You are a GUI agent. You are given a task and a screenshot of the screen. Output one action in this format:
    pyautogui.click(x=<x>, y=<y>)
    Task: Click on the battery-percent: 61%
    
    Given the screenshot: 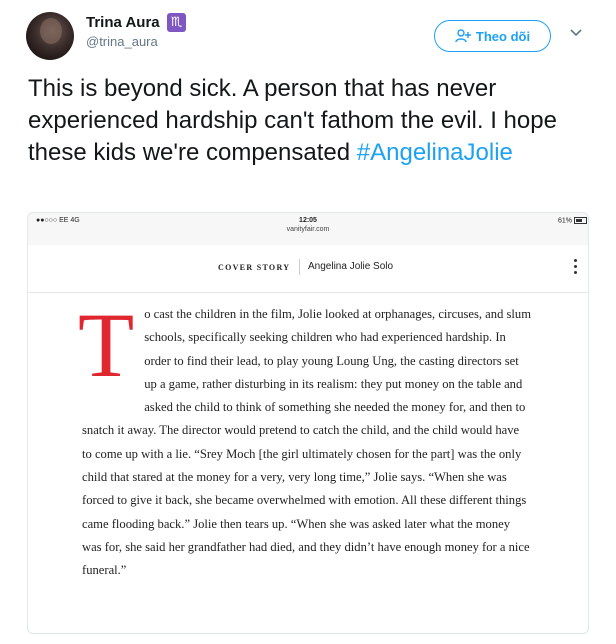 What is the action you would take?
    pyautogui.click(x=565, y=221)
    